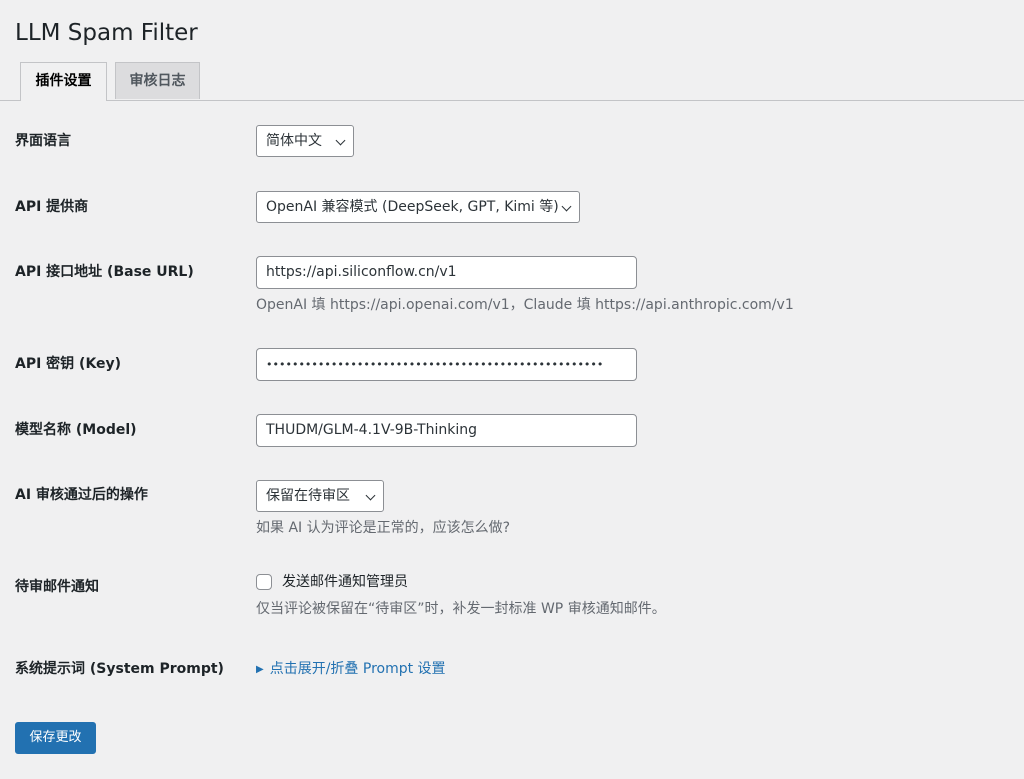 This screenshot has height=779, width=1024. I want to click on pass-action-label: AI 审核通过后的操作, so click(81, 495).